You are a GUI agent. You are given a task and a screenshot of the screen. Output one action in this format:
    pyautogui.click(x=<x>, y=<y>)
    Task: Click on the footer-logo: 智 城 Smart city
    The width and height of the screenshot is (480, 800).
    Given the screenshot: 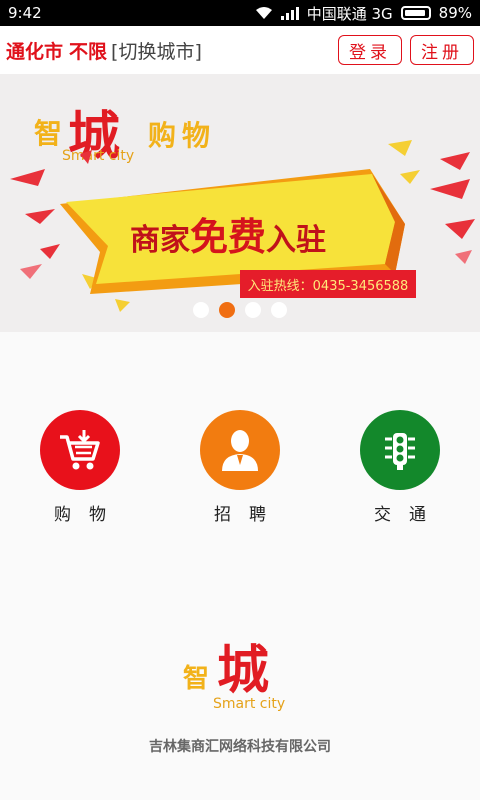 What is the action you would take?
    pyautogui.click(x=234, y=676)
    